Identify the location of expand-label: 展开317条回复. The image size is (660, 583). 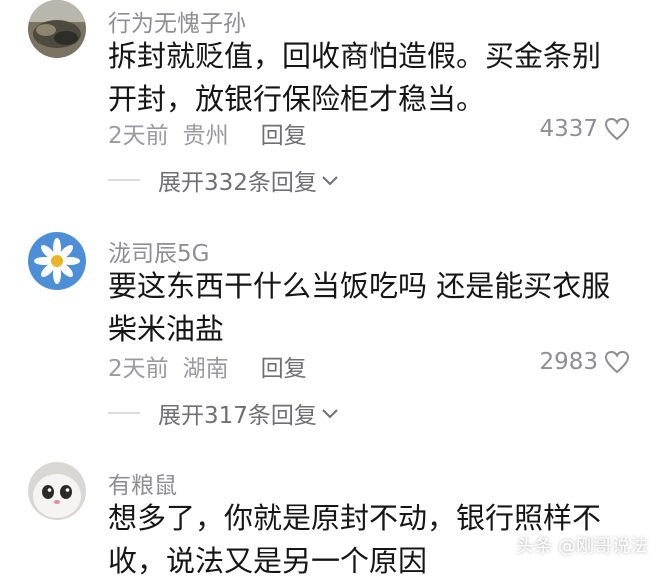
(237, 416).